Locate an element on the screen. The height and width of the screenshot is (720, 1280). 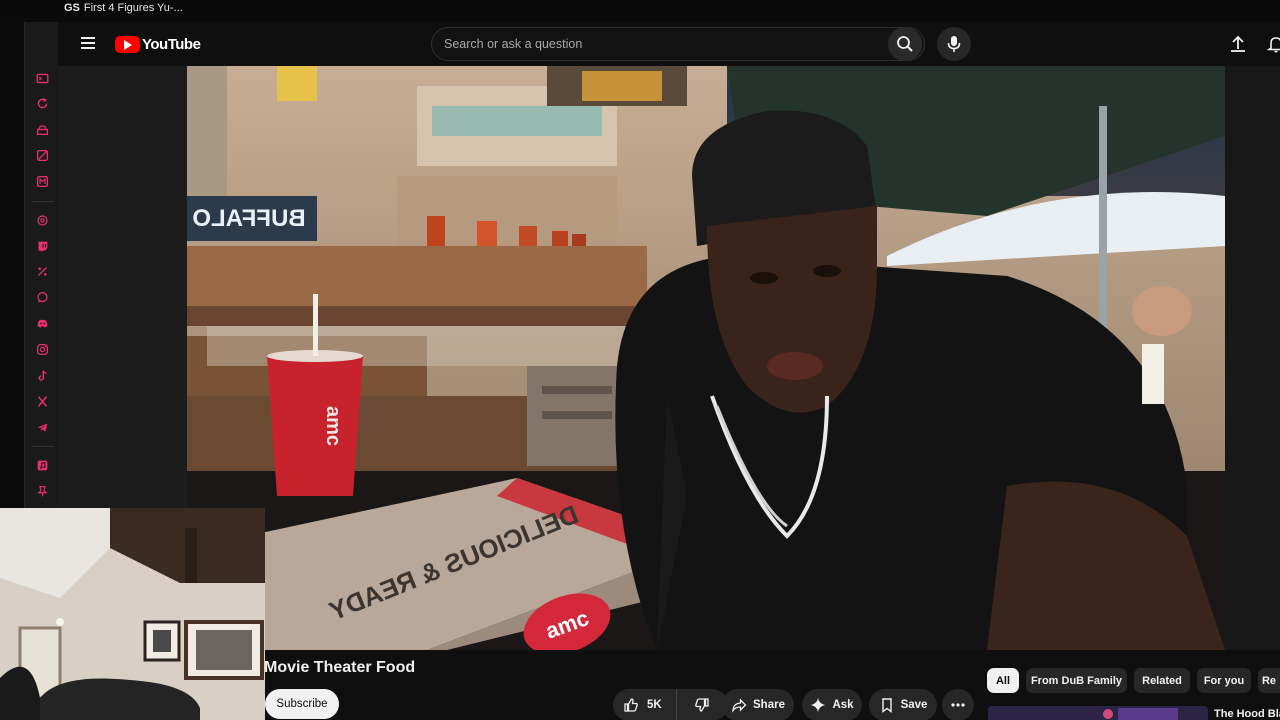
music-icon is located at coordinates (42, 465).